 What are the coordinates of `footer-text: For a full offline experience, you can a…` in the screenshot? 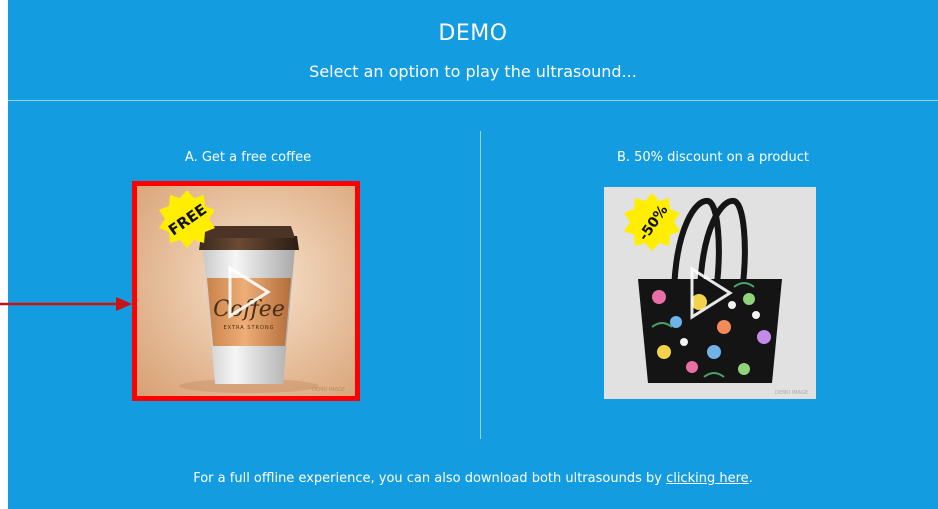 It's located at (430, 478).